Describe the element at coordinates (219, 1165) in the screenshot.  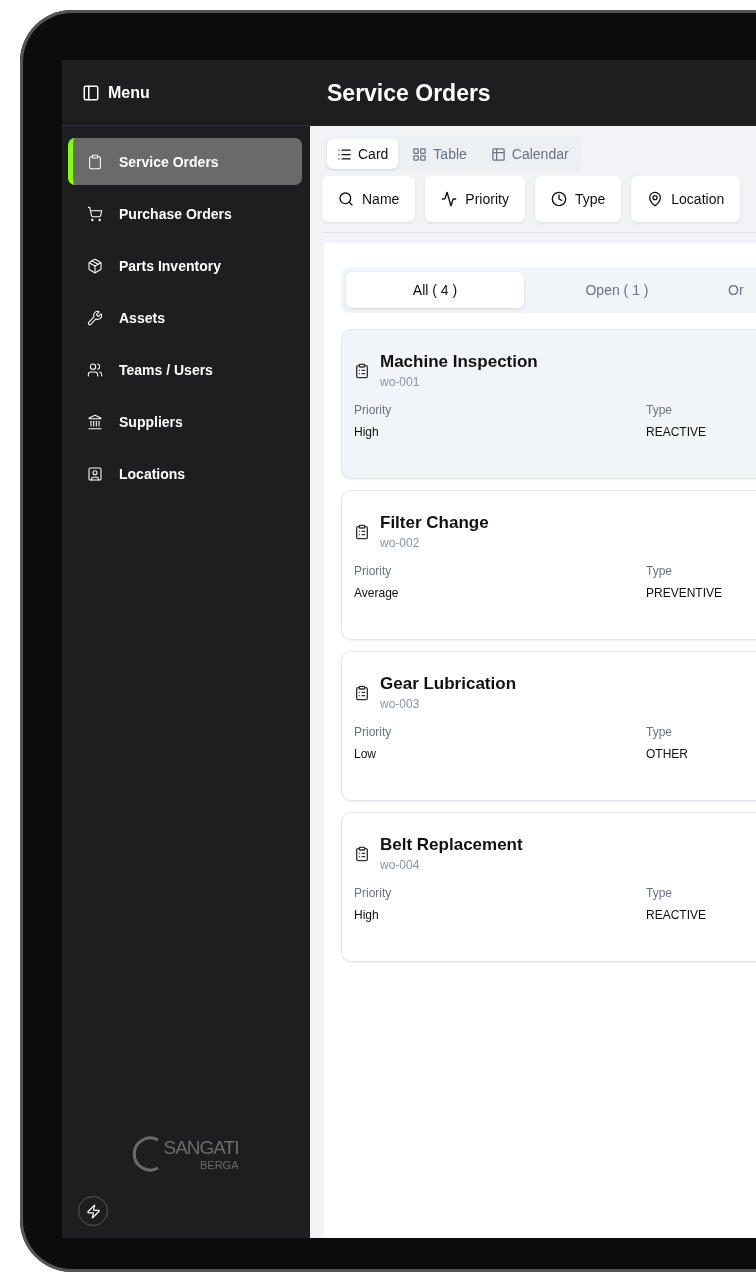
I see `logo-subtitle: BERGA` at that location.